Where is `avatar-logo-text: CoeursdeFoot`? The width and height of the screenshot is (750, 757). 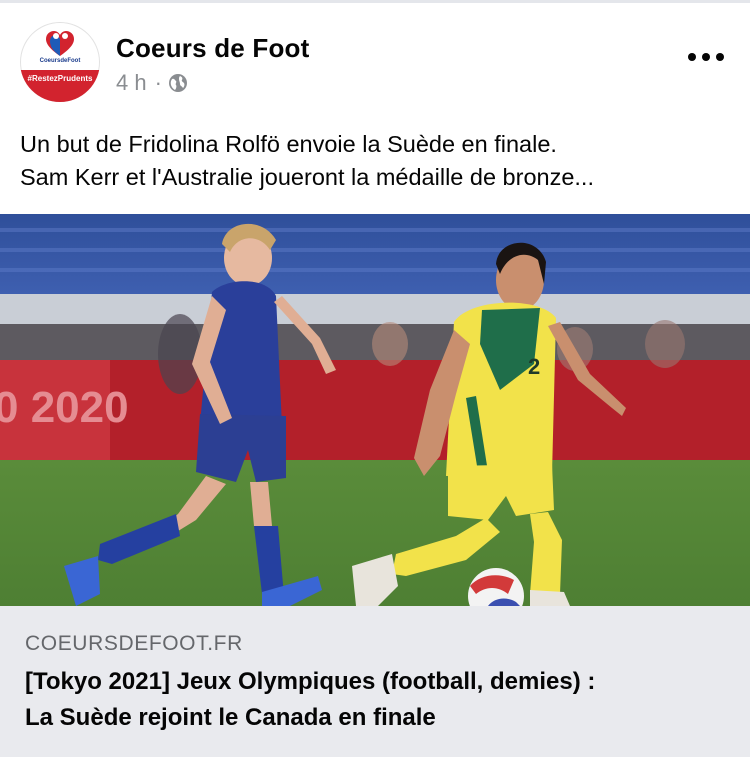
avatar-logo-text: CoeursdeFoot is located at coordinates (60, 61).